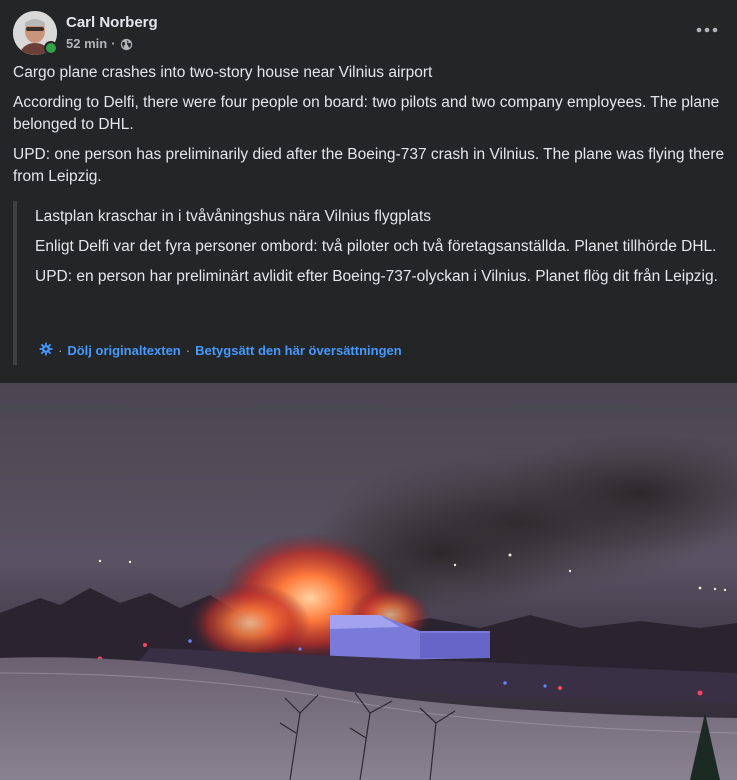  Describe the element at coordinates (126, 44) in the screenshot. I see `globe-icon` at that location.